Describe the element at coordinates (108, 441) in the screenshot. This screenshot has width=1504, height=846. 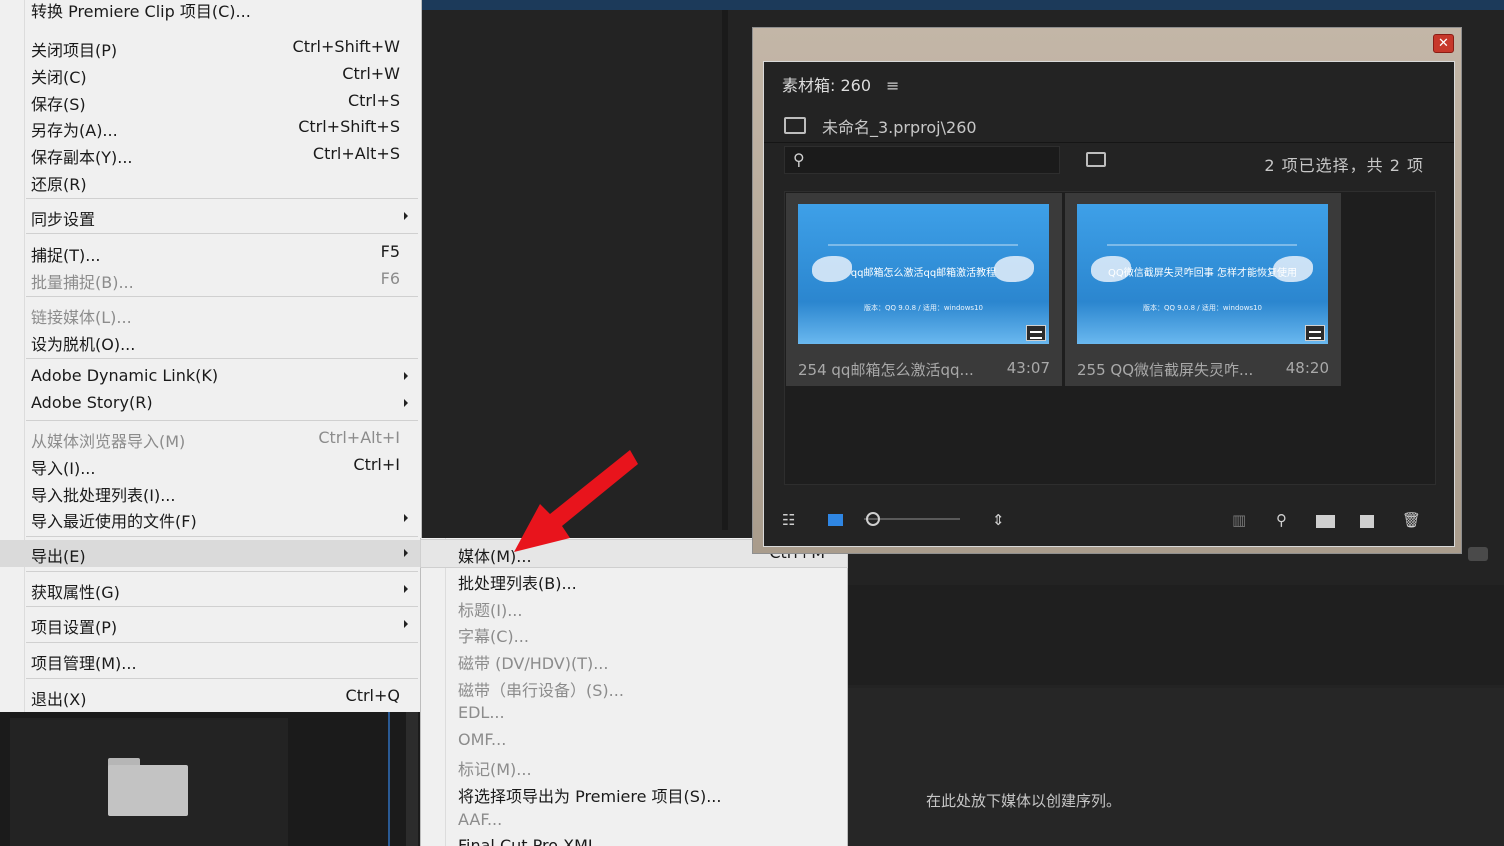
I see `menu-item-label: 从媒体浏览器导入(M)` at that location.